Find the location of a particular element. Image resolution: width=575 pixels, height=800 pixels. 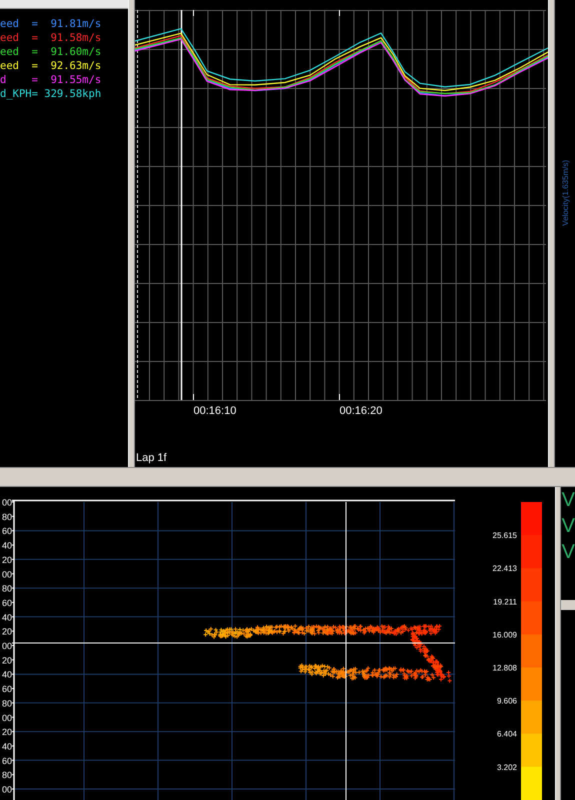

axis-label: Velocity(1.635m/s) is located at coordinates (565, 193).